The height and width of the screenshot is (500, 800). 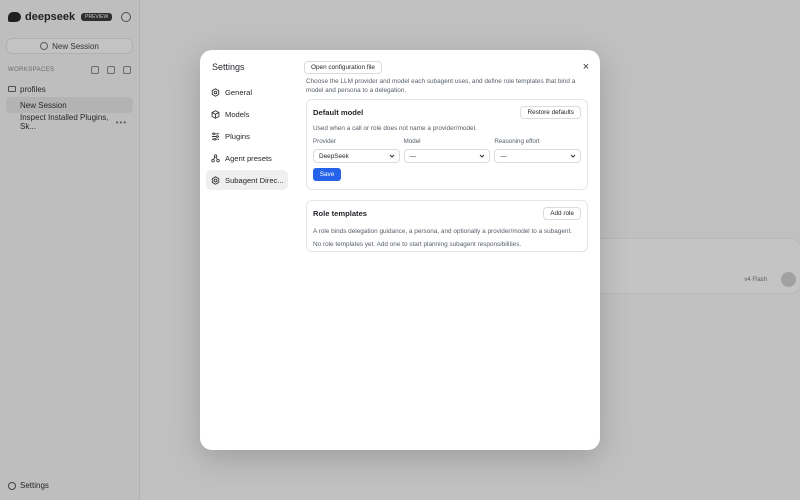 What do you see at coordinates (586, 67) in the screenshot?
I see `close-icon: ×` at bounding box center [586, 67].